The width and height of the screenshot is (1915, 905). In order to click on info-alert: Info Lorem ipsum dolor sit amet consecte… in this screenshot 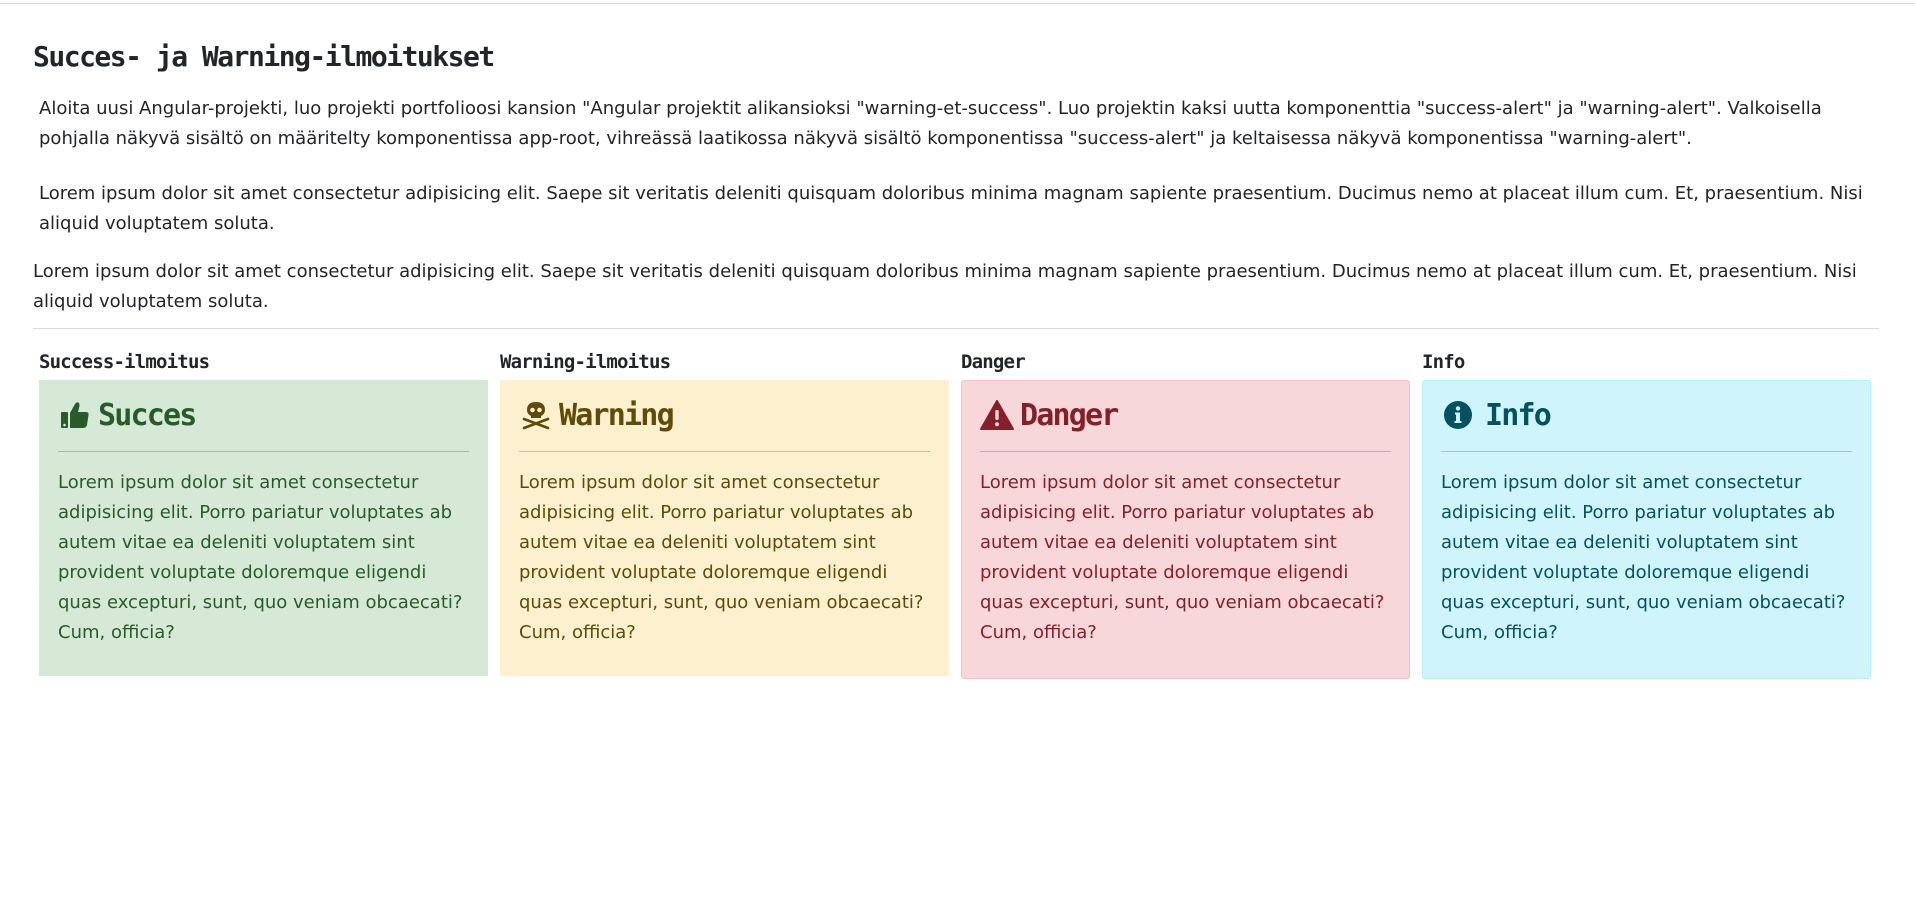, I will do `click(1646, 529)`.